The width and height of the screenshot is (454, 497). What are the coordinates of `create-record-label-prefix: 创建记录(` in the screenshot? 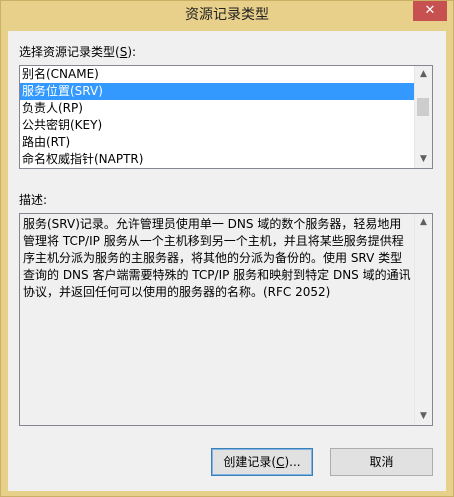 It's located at (250, 462).